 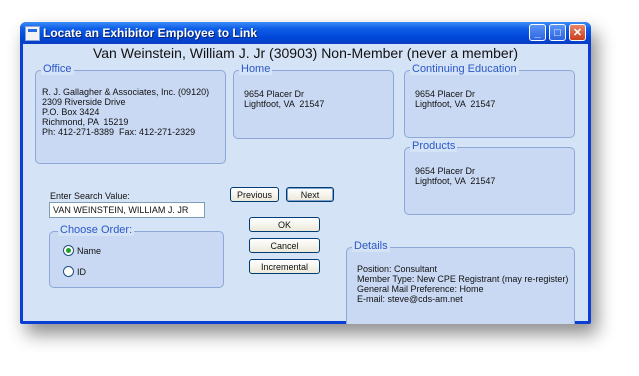 What do you see at coordinates (96, 230) in the screenshot?
I see `choose-order-label: Choose Order:` at bounding box center [96, 230].